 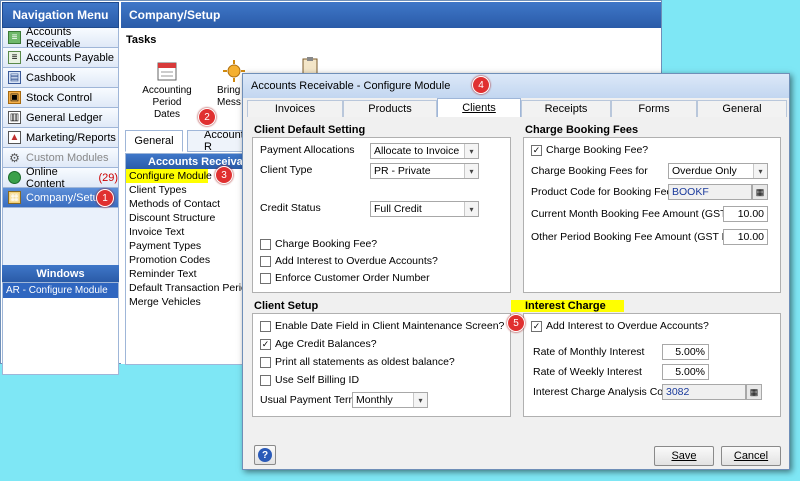 I want to click on nav-item-accounts-payable: ≡ Accounts Payable, so click(x=60, y=58).